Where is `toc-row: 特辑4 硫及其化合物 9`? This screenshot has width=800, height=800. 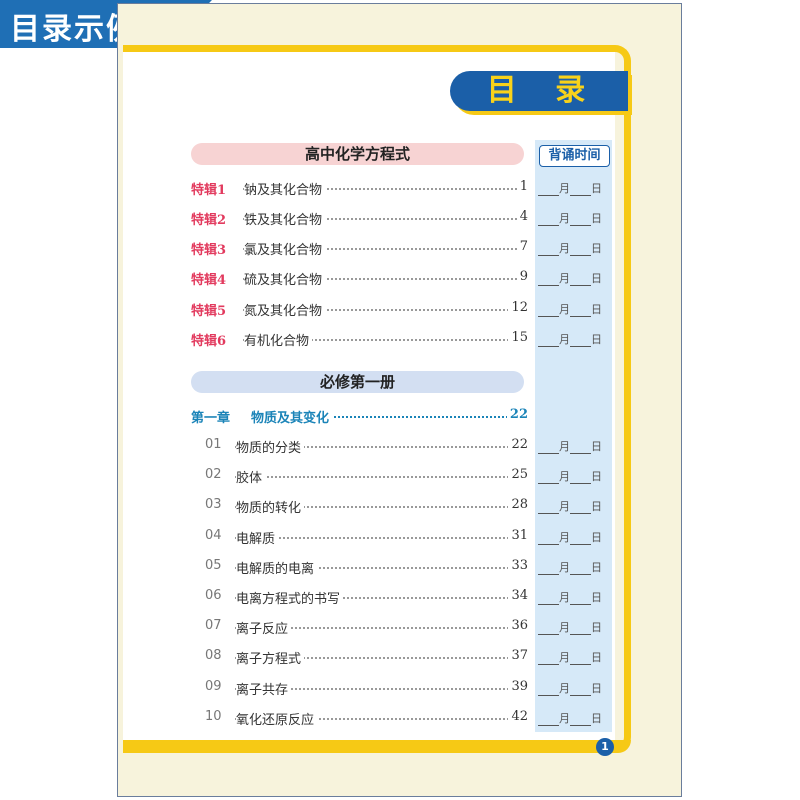
toc-row: 特辑4 硫及其化合物 9 is located at coordinates (361, 279).